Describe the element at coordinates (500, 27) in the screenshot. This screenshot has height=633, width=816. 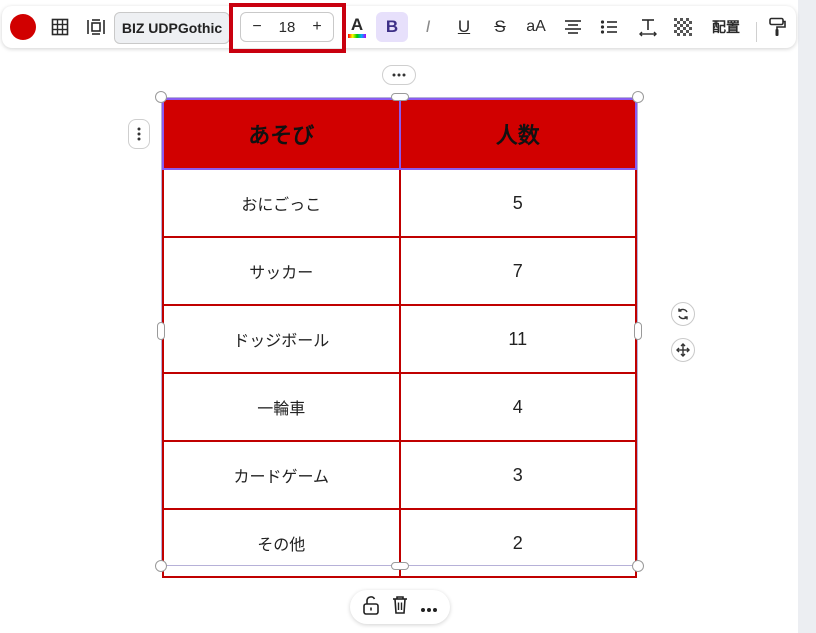
I see `strikethrough-button: S` at that location.